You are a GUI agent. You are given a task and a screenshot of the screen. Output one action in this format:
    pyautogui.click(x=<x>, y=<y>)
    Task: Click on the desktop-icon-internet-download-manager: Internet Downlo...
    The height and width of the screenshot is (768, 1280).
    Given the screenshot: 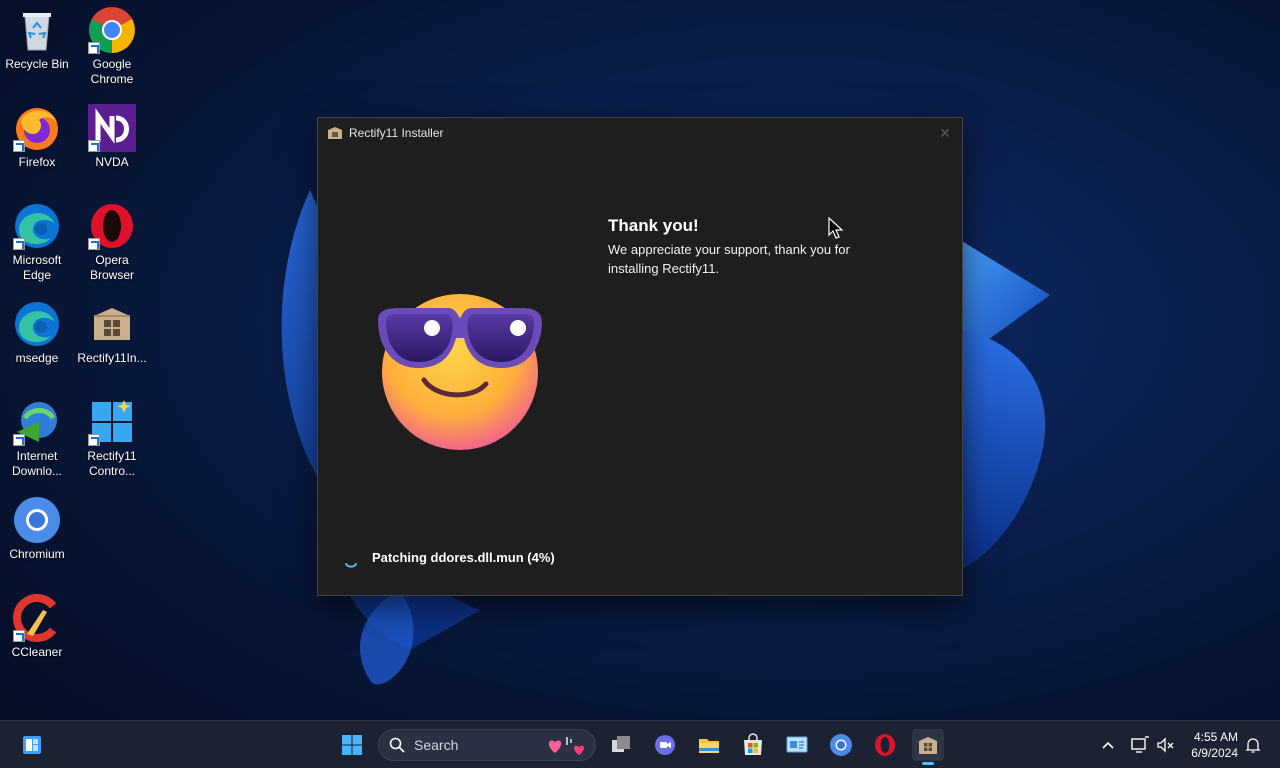 What is the action you would take?
    pyautogui.click(x=37, y=438)
    